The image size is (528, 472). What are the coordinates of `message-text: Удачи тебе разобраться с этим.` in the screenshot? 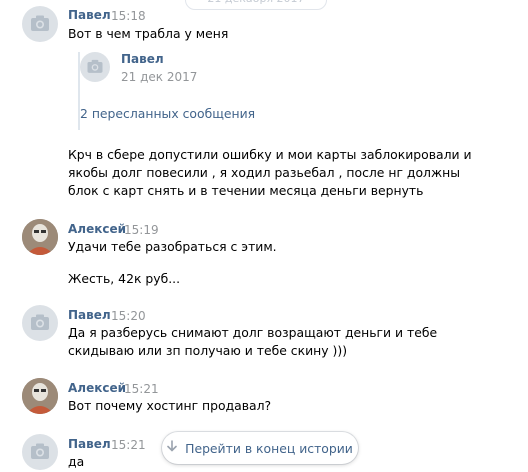 It's located at (172, 246).